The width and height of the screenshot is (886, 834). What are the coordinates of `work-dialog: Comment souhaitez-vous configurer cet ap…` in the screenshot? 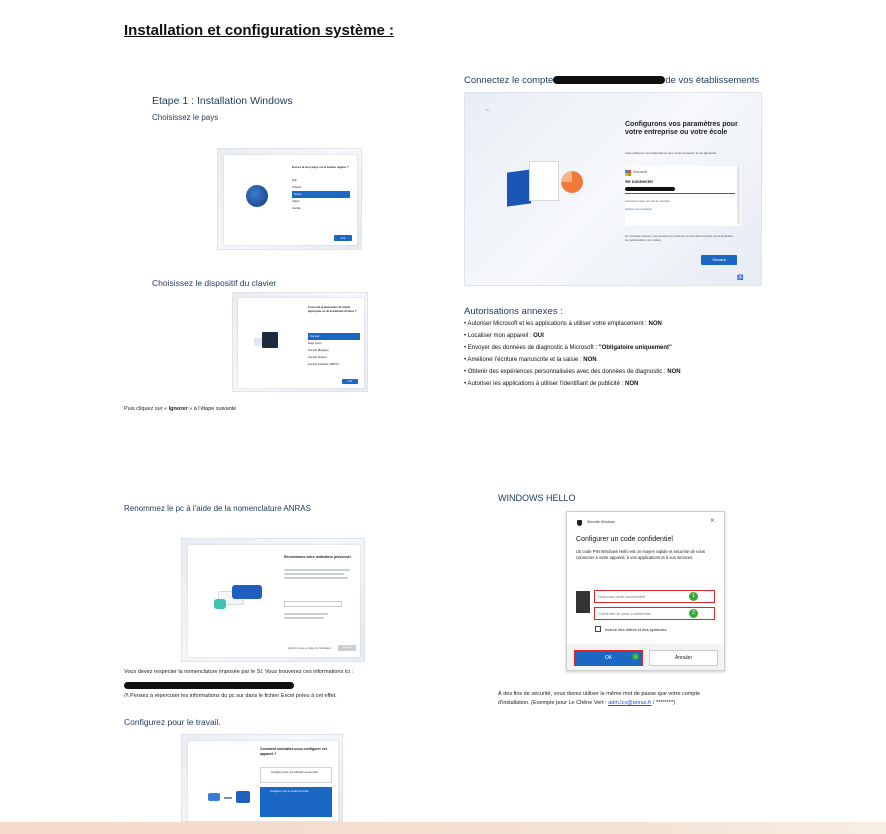 It's located at (263, 781).